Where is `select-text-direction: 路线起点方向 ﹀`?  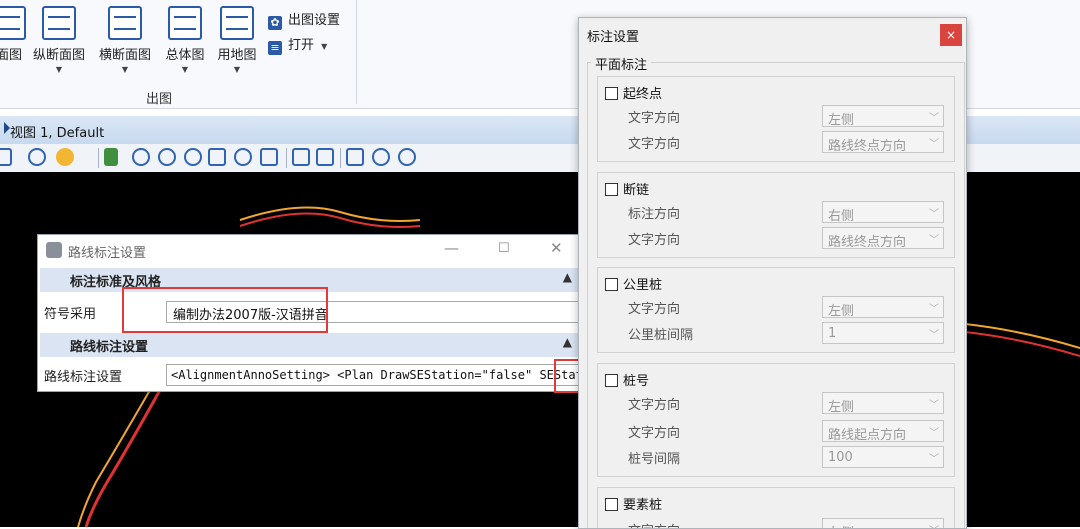
select-text-direction: 路线起点方向 ﹀ is located at coordinates (883, 431).